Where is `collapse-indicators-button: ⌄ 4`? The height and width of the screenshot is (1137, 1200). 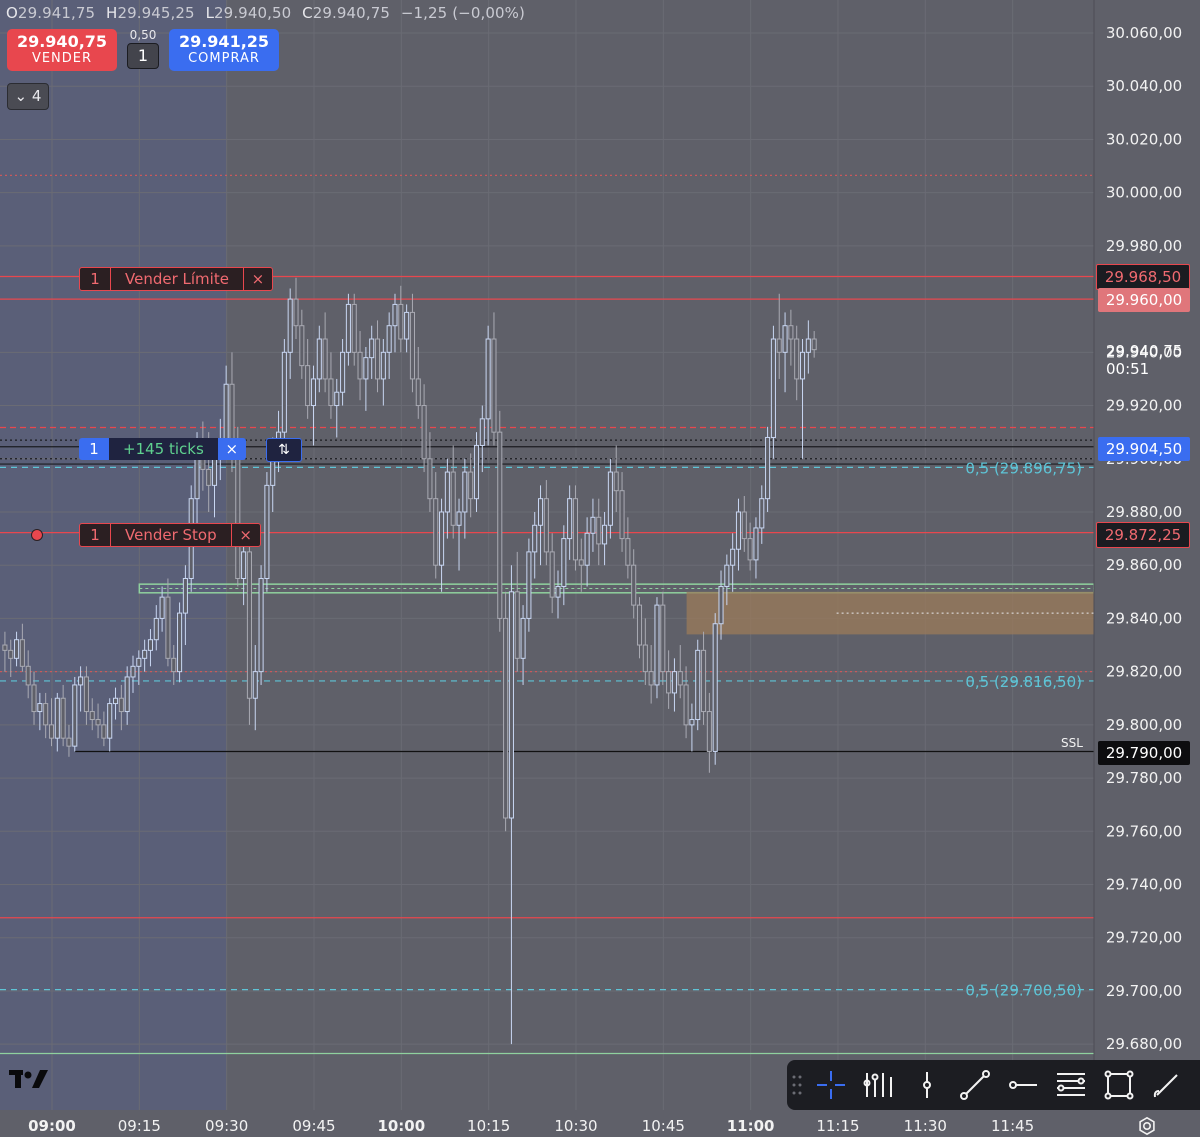
collapse-indicators-button: ⌄ 4 is located at coordinates (28, 96).